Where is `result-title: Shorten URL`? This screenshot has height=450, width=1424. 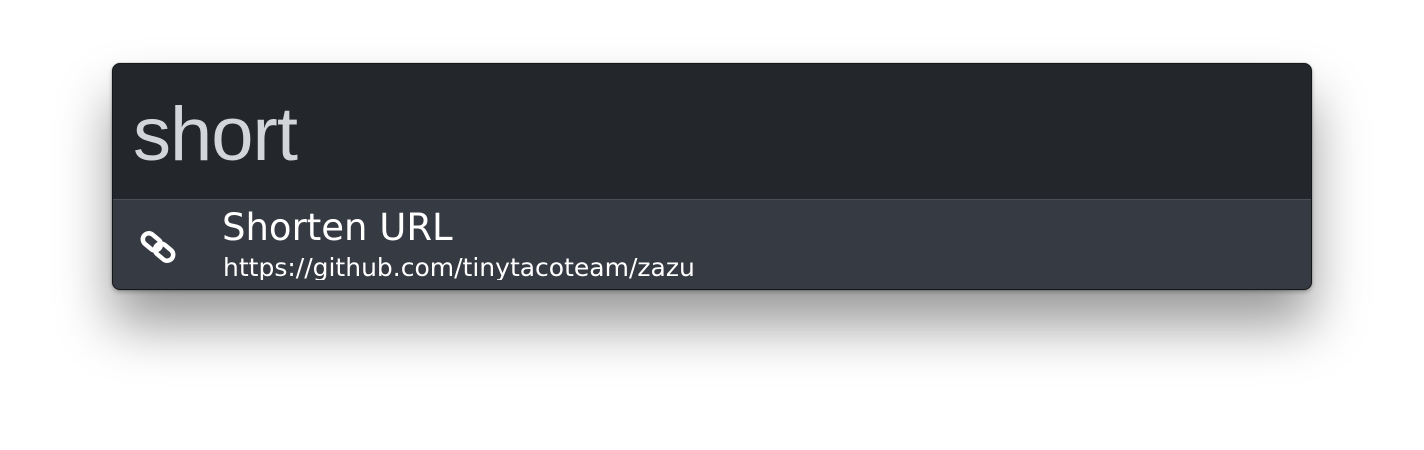 result-title: Shorten URL is located at coordinates (337, 227).